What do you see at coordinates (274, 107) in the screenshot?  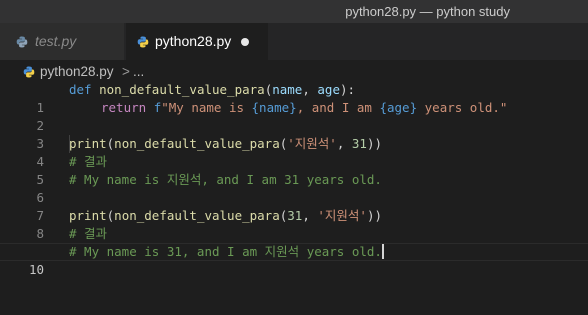 I see `fstring-expr-name: {name}` at bounding box center [274, 107].